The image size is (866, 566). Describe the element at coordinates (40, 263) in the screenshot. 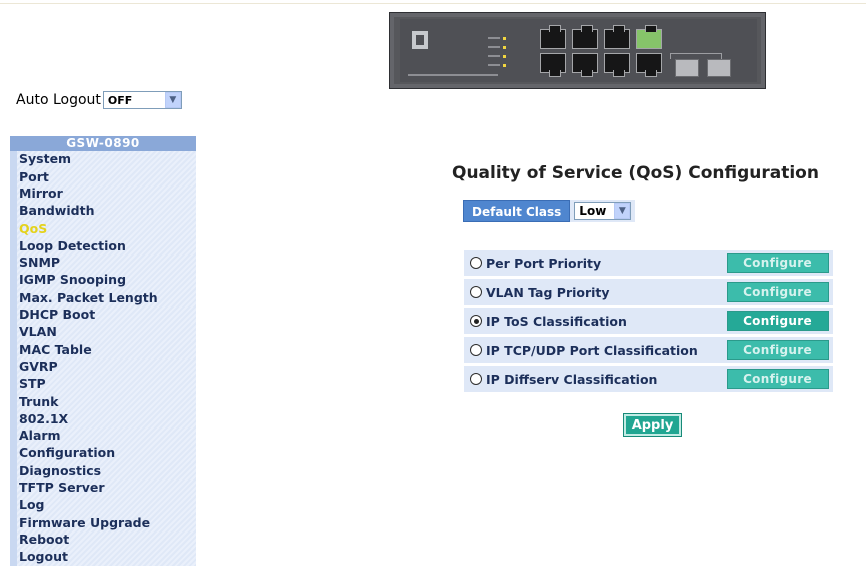

I see `sidebar-item-label: SNMP` at that location.